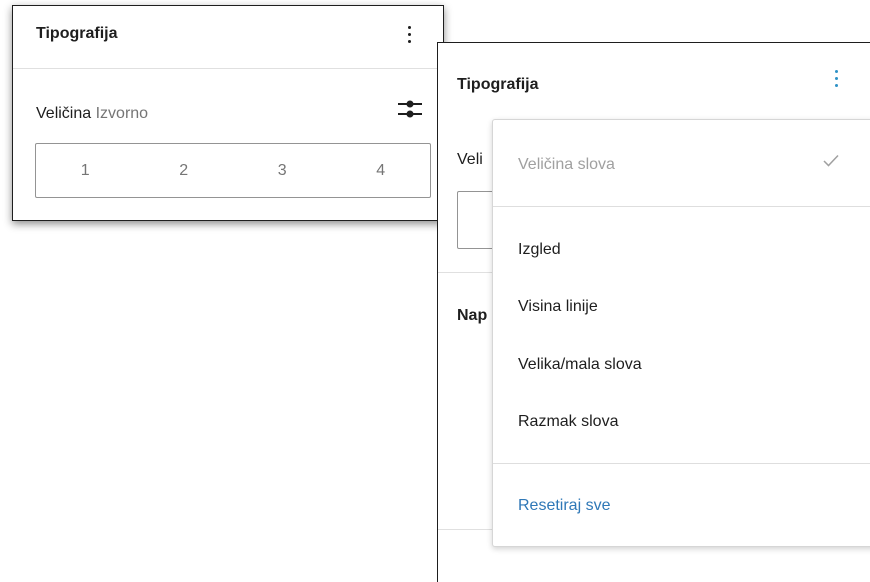 The height and width of the screenshot is (582, 870). Describe the element at coordinates (470, 159) in the screenshot. I see `font-size-label-partial: Veli` at that location.